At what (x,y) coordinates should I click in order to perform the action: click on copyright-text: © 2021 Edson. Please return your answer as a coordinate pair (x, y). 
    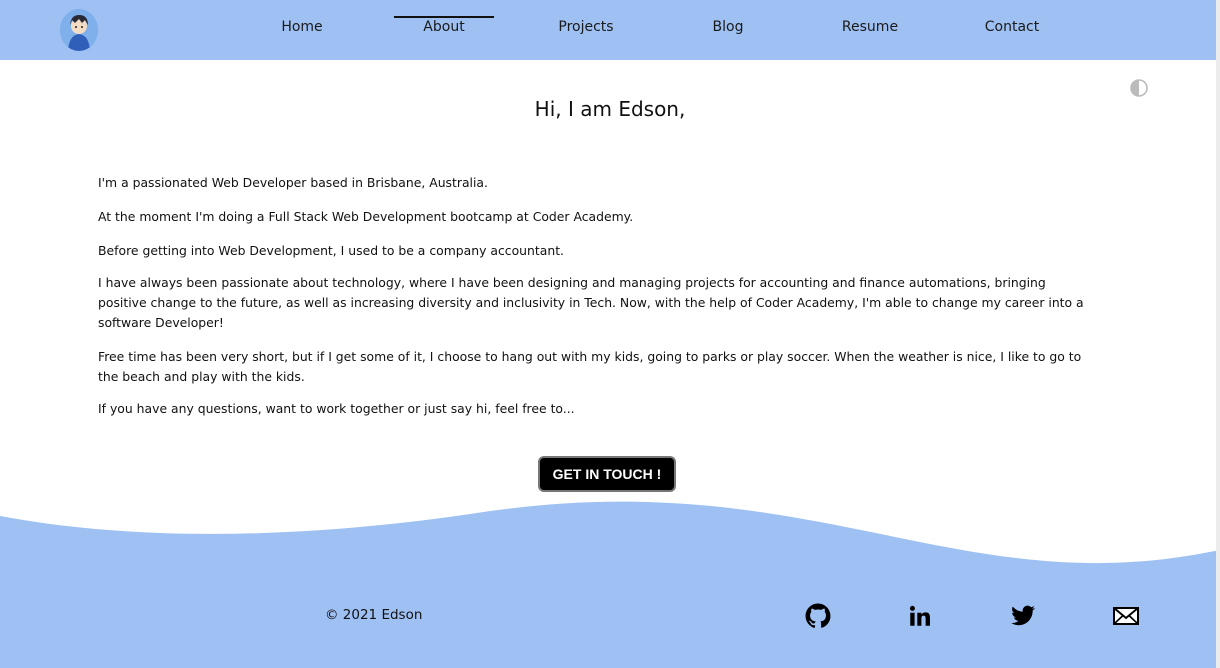
    Looking at the image, I should click on (374, 615).